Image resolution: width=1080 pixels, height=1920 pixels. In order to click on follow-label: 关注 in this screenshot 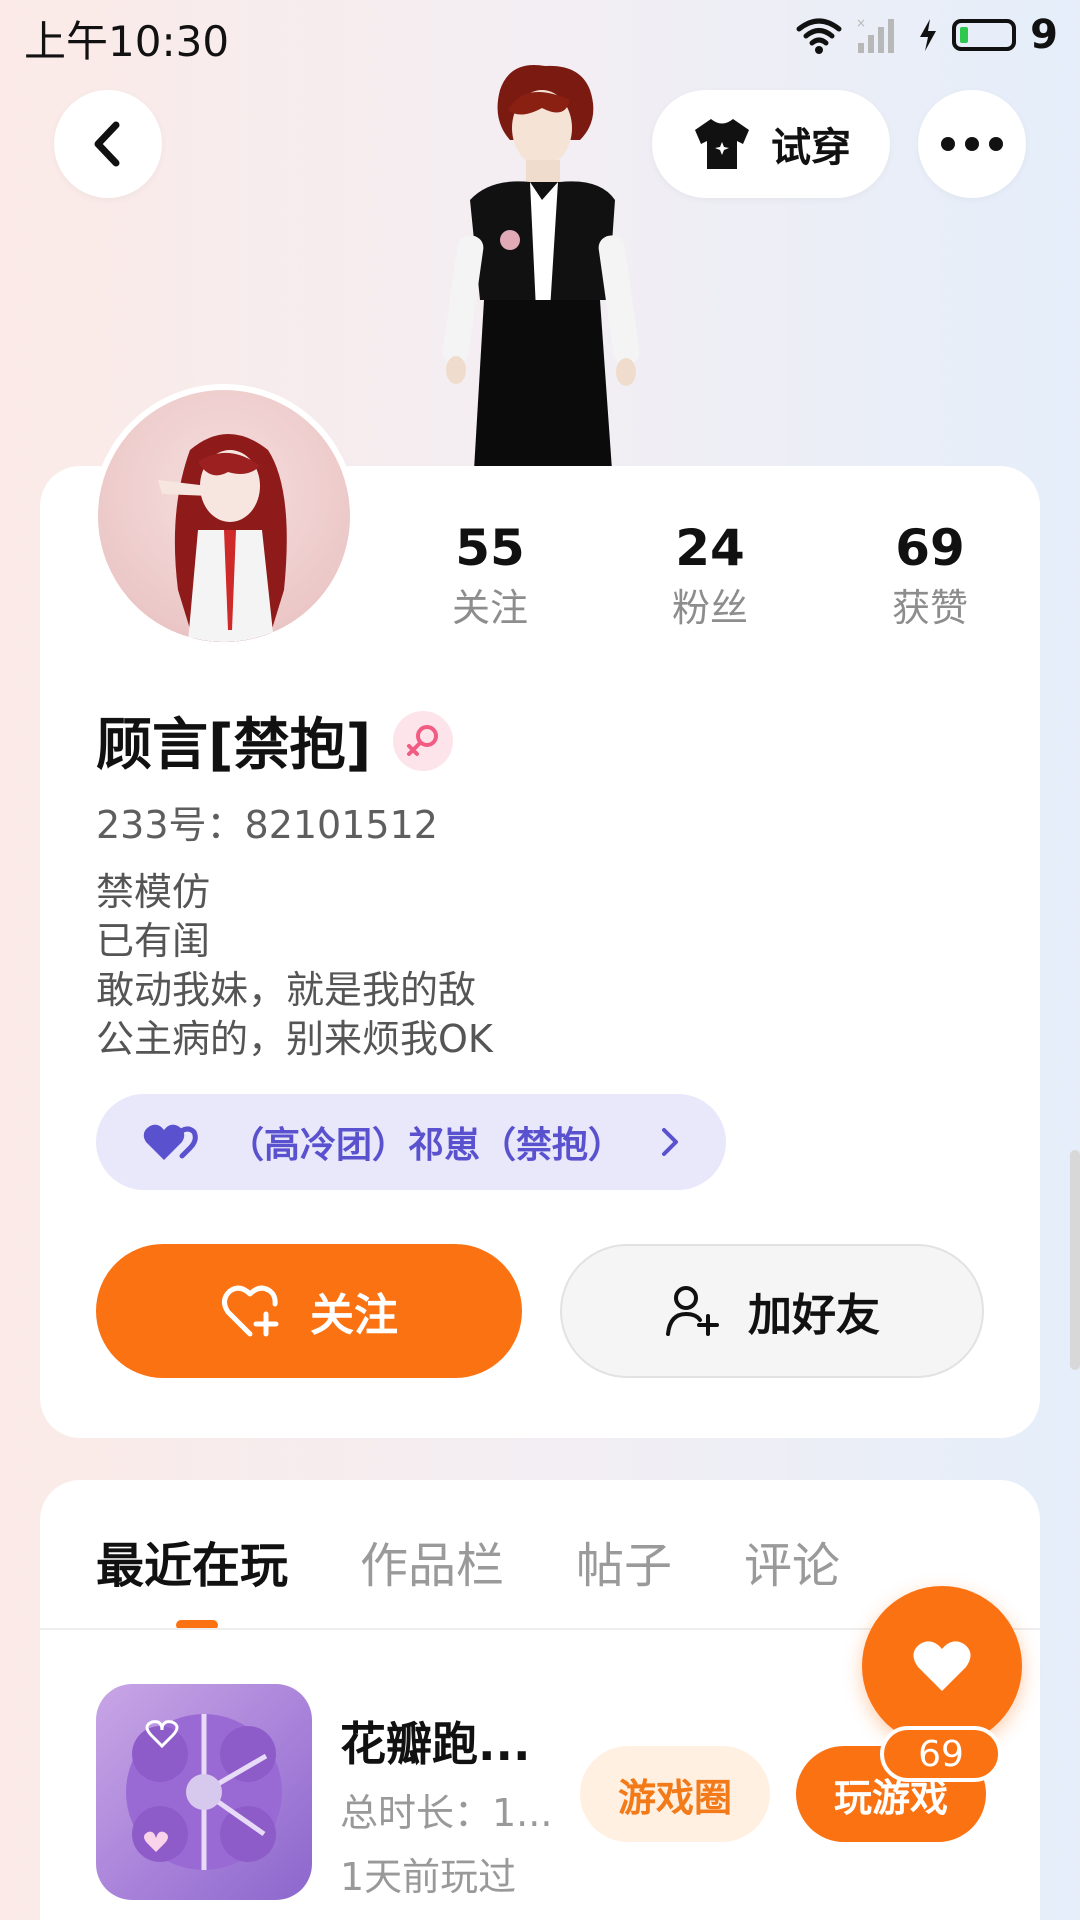, I will do `click(354, 1315)`.